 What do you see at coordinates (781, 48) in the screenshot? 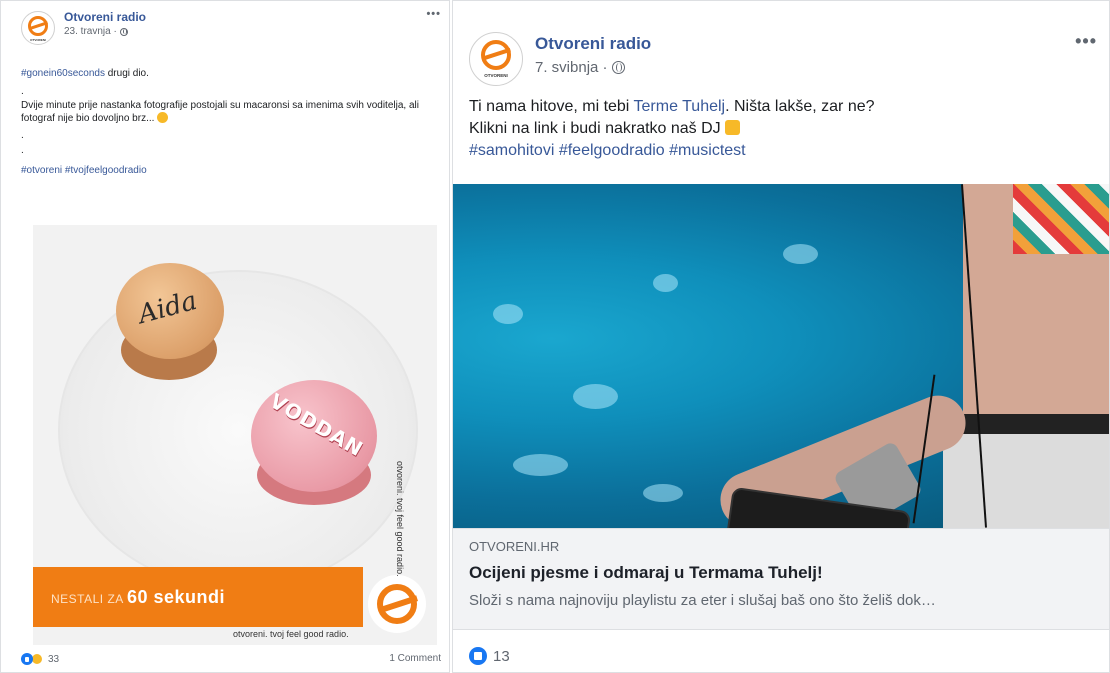
I see `post-header: OTVORENI Otvoreni radio 7. svibnja · •••` at bounding box center [781, 48].